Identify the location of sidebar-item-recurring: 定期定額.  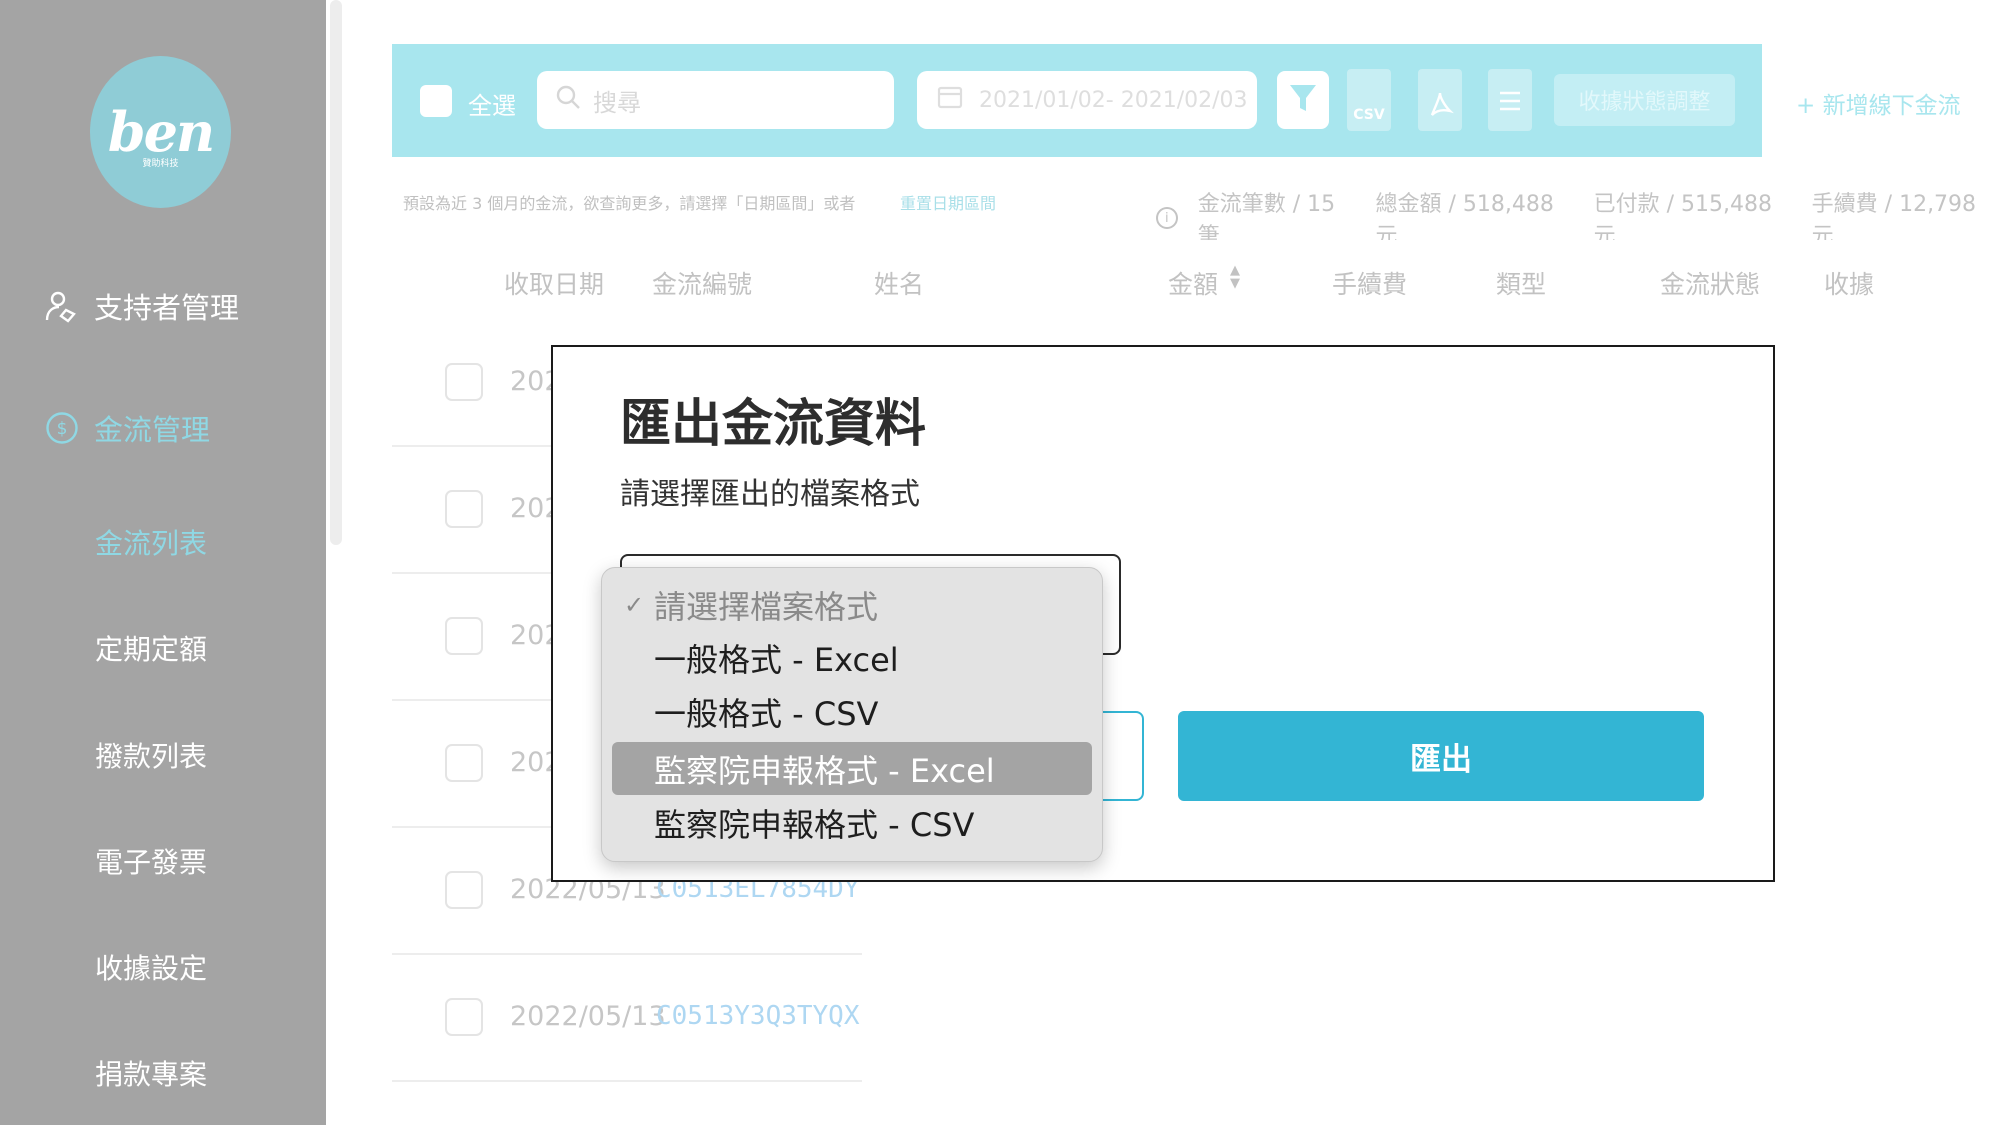
(151, 648).